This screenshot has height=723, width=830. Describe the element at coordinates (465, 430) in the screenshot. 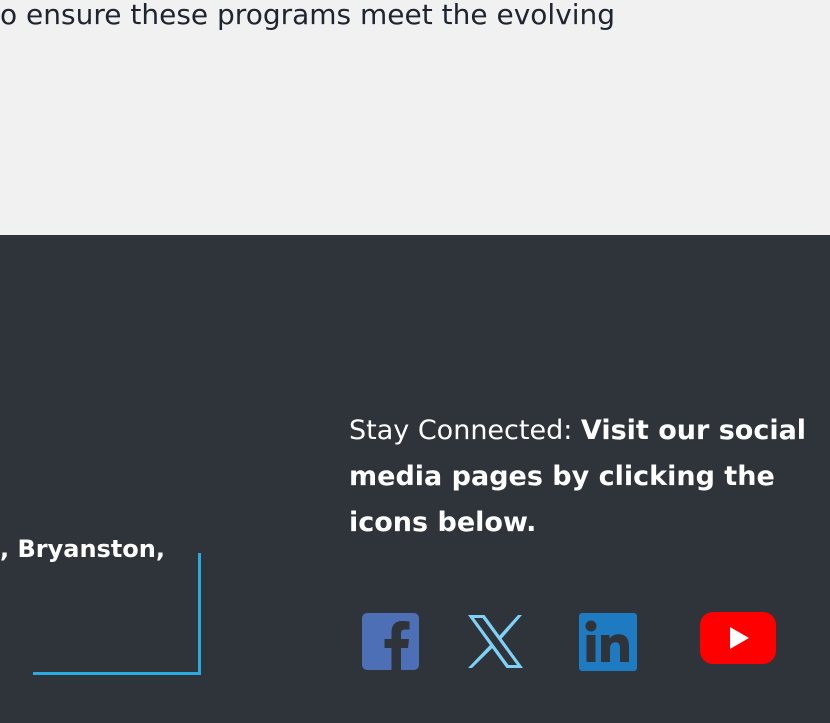

I see `stay-connected-label: Stay Connected:` at that location.